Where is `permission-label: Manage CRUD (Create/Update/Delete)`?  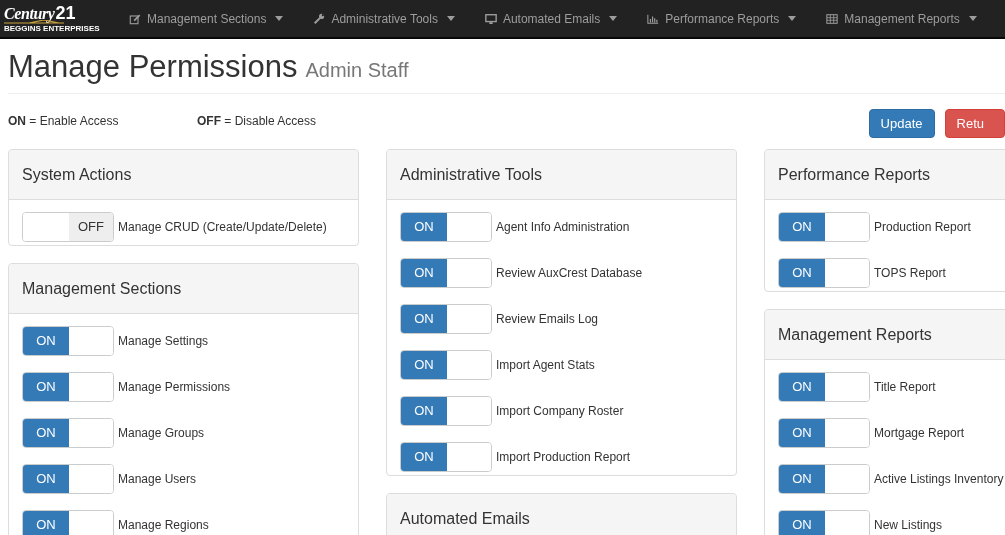
permission-label: Manage CRUD (Create/Update/Delete) is located at coordinates (222, 227).